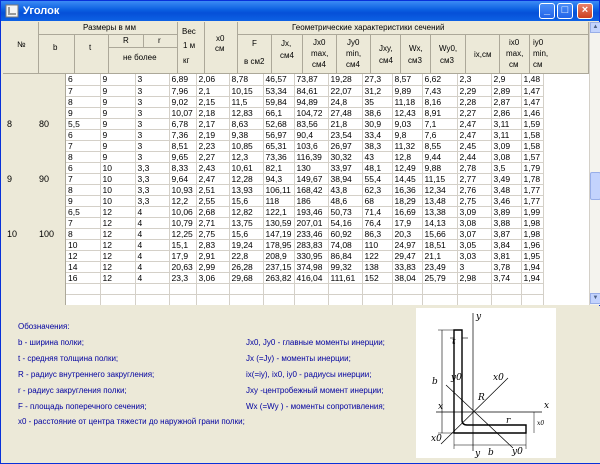 This screenshot has height=464, width=600. What do you see at coordinates (407, 102) in the screenshot?
I see `table-cell: 11,18` at bounding box center [407, 102].